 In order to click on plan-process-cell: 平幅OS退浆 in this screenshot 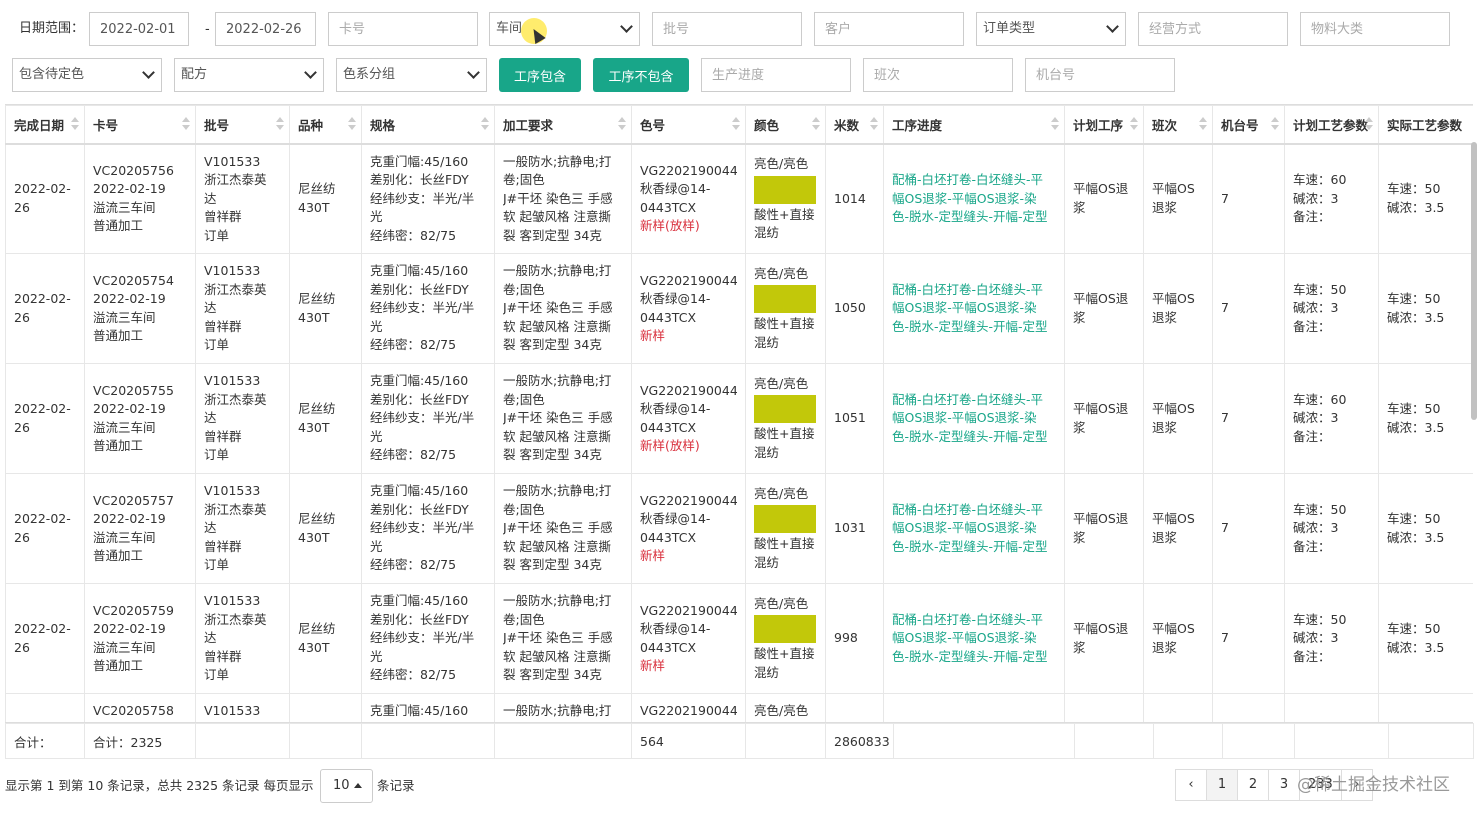, I will do `click(1104, 308)`.